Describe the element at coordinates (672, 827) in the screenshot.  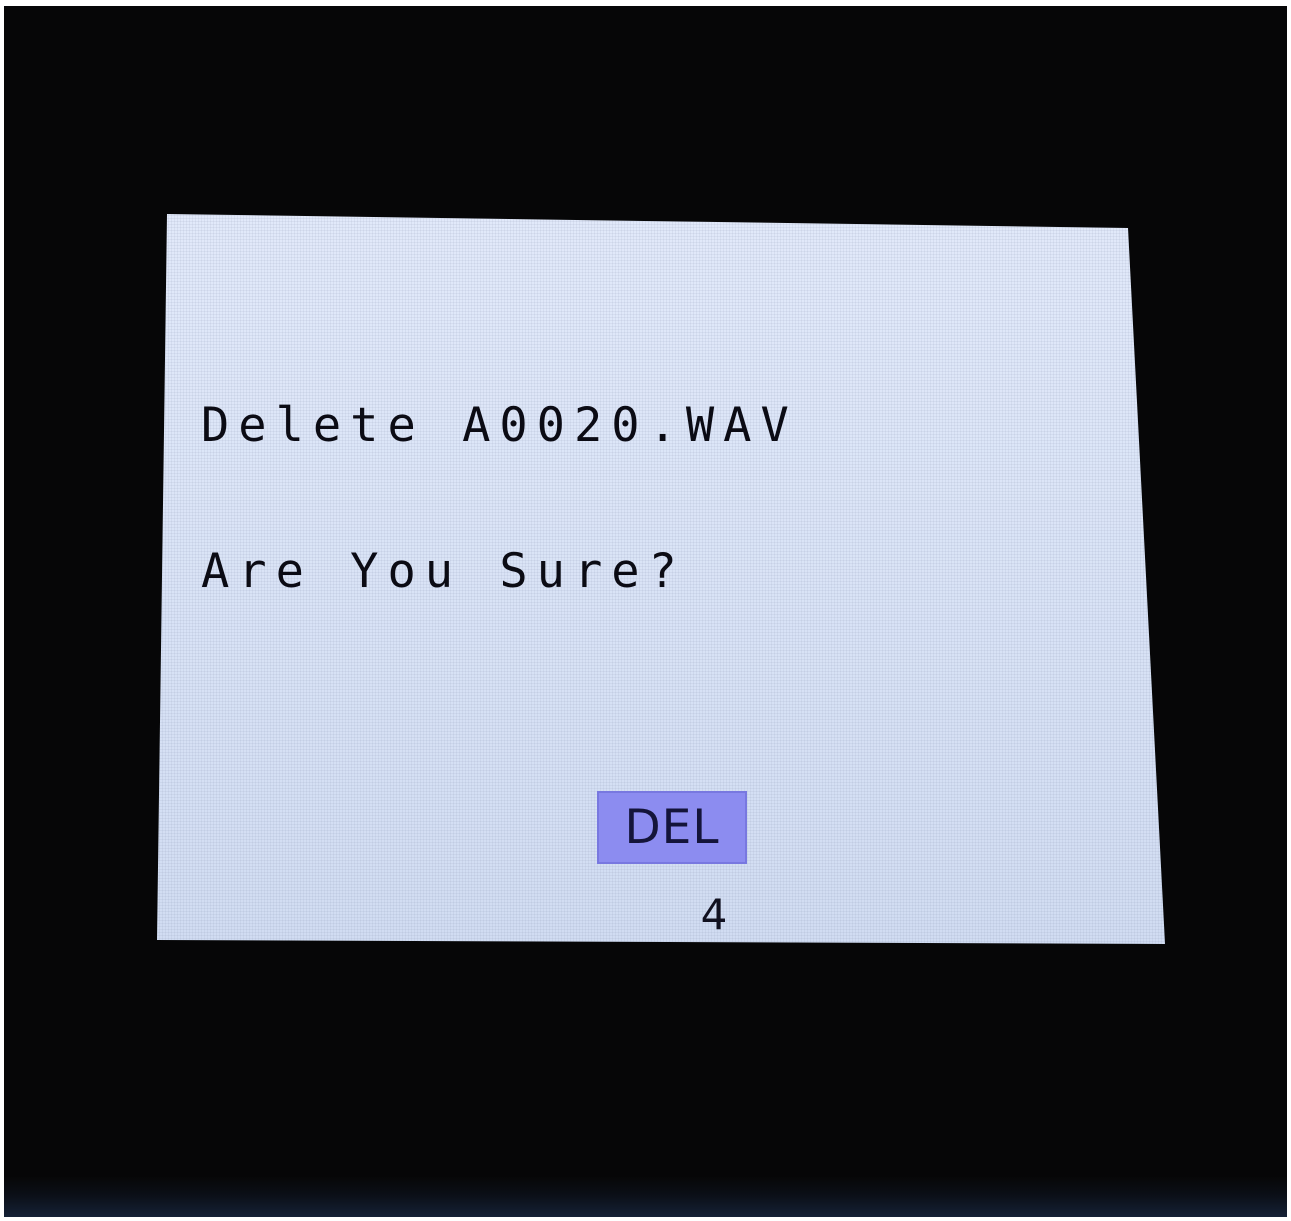
I see `delete-button: DEL` at that location.